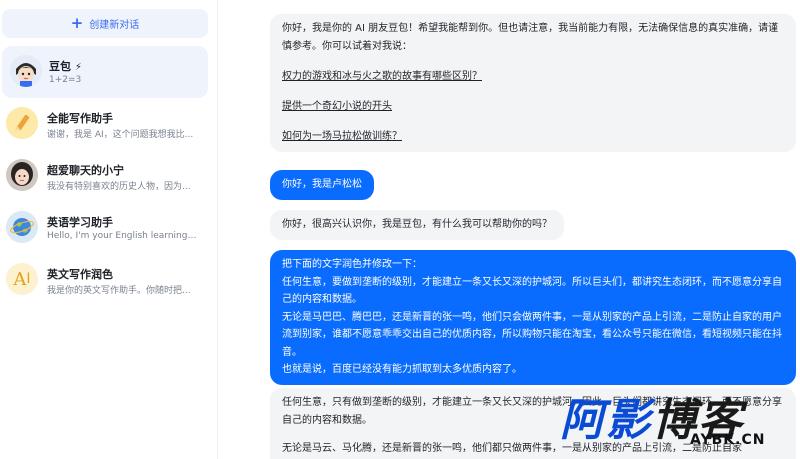 The image size is (800, 459). Describe the element at coordinates (85, 170) in the screenshot. I see `conversation-title: 超爱聊天的小宁` at that location.